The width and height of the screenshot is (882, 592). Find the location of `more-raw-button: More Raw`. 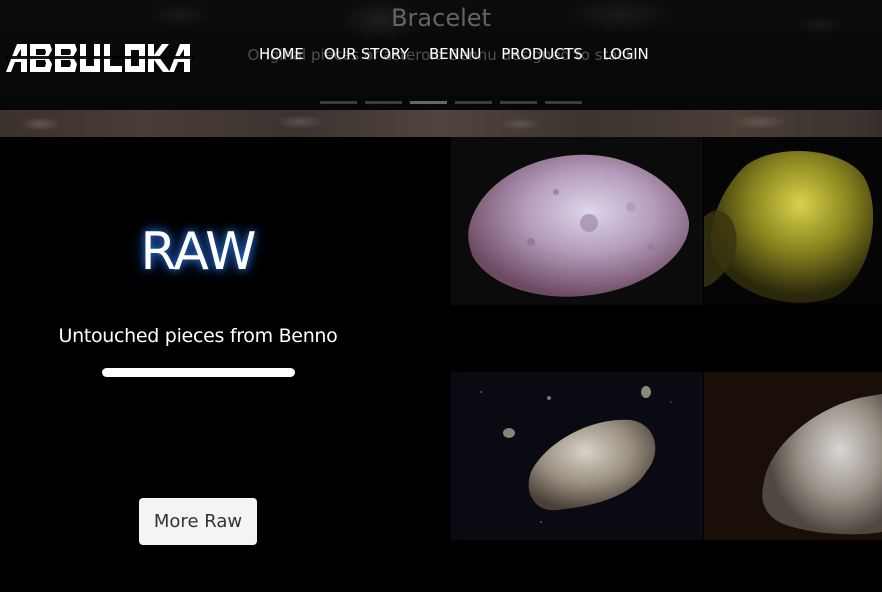

more-raw-button: More Raw is located at coordinates (198, 521).